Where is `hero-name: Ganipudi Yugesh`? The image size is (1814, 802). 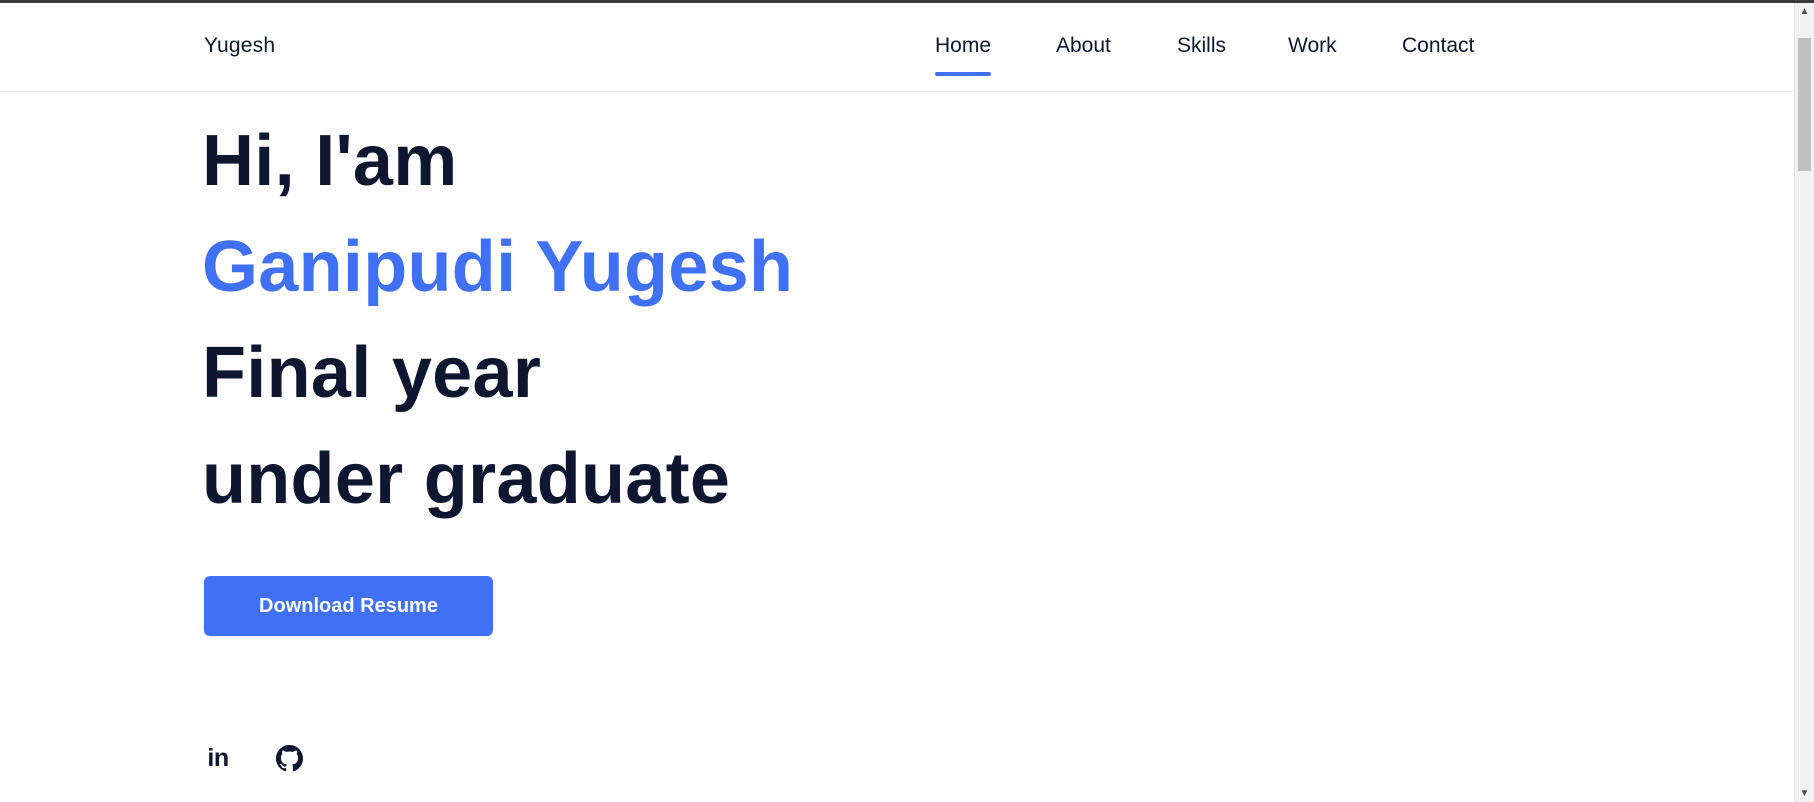 hero-name: Ganipudi Yugesh is located at coordinates (498, 267).